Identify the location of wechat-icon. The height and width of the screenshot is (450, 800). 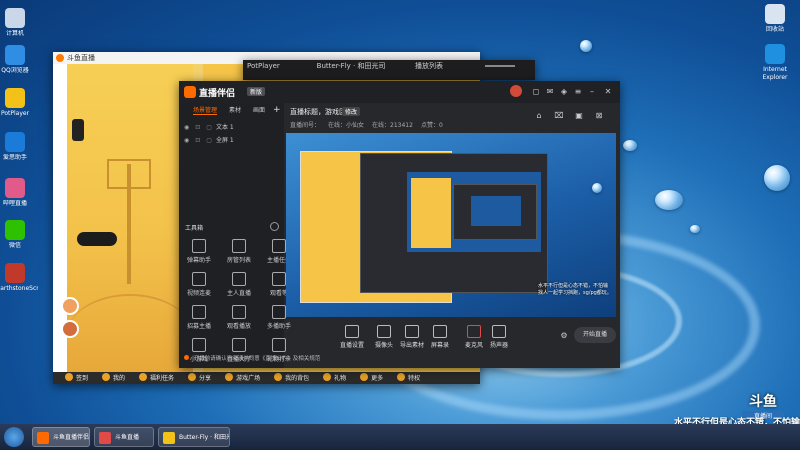
(15, 230).